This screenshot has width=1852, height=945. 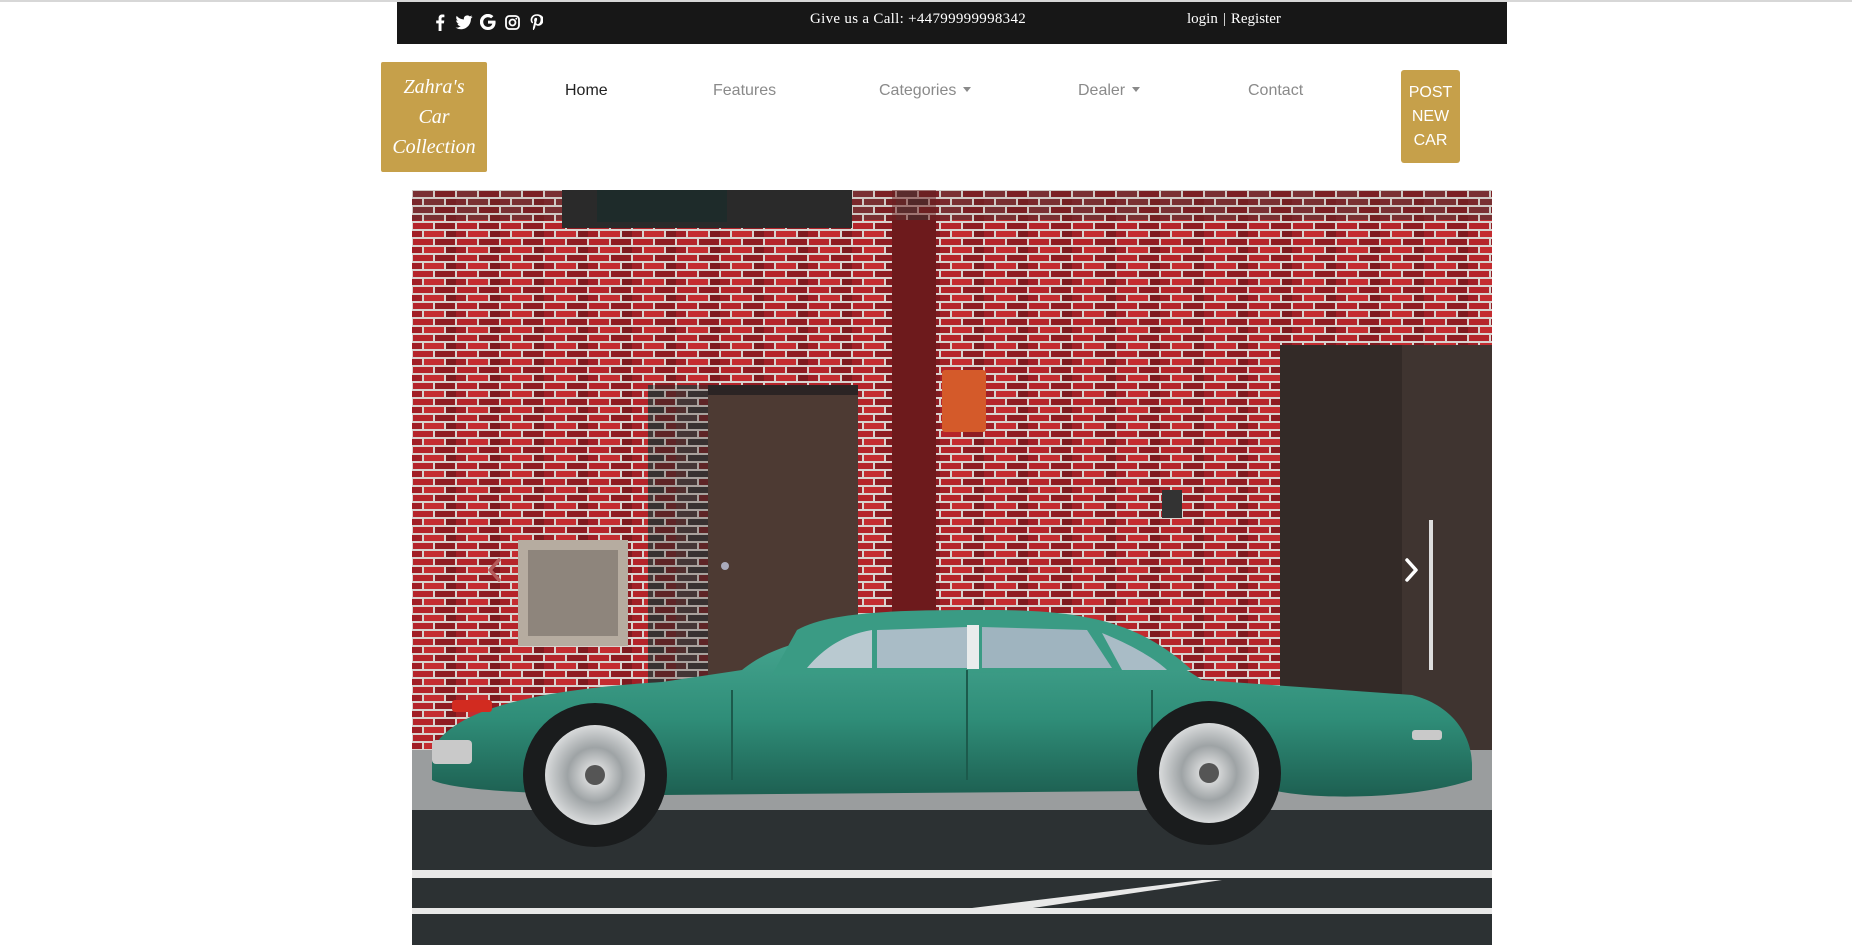 I want to click on login-link: login, so click(x=1202, y=19).